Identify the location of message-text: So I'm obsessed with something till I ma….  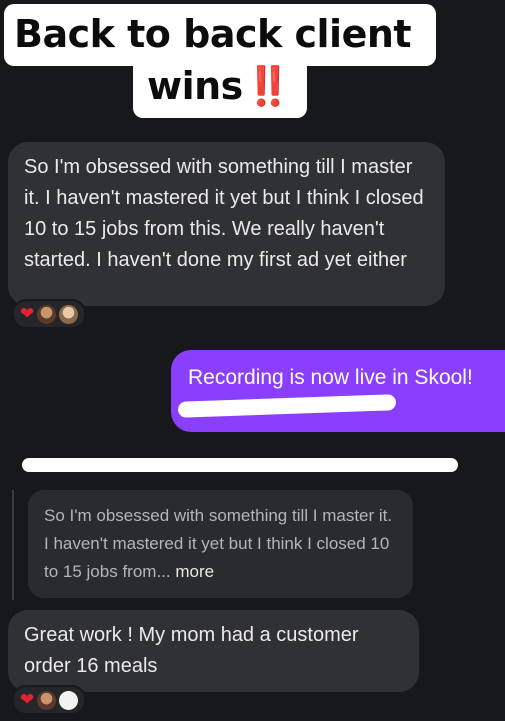
(224, 213).